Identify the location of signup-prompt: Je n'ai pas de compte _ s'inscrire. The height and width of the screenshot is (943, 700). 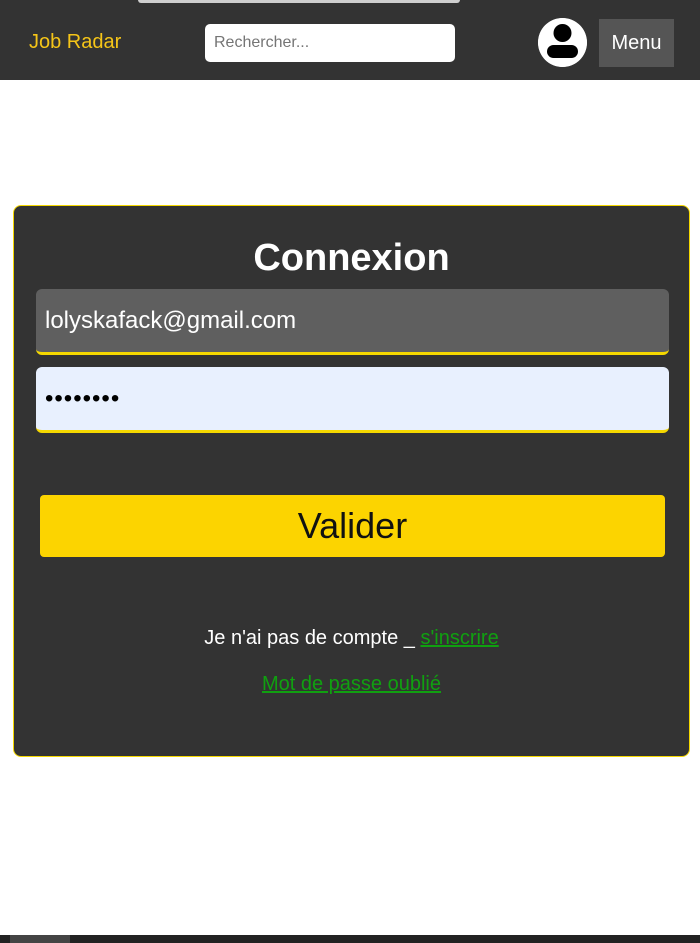
(351, 638).